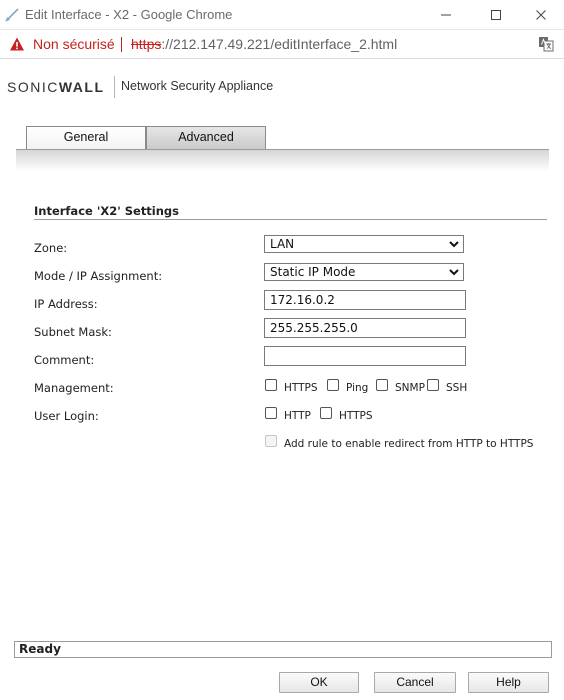 The image size is (564, 700). What do you see at coordinates (313, 272) in the screenshot?
I see `mode-select-value: Static IP Mode` at bounding box center [313, 272].